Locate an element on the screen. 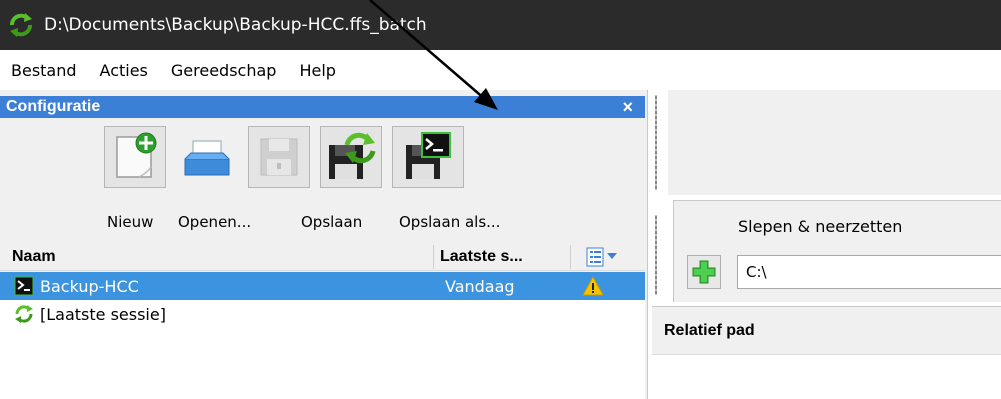 Image resolution: width=1001 pixels, height=399 pixels. close-panel-button: × is located at coordinates (627, 107).